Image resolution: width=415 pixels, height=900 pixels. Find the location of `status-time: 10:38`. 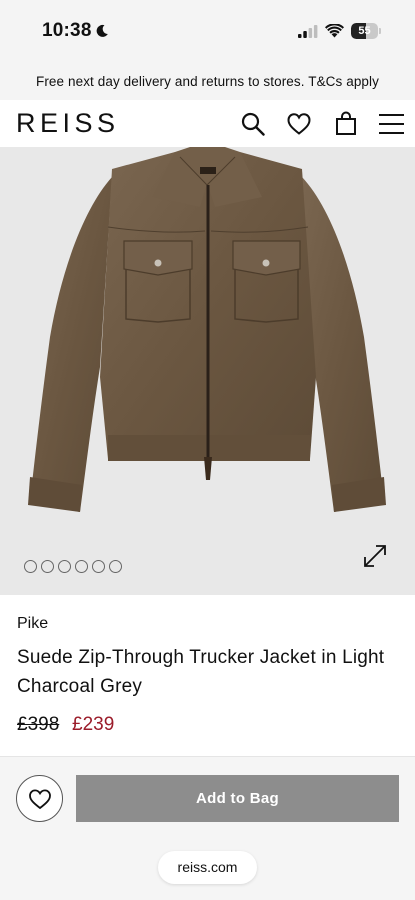

status-time: 10:38 is located at coordinates (67, 30).